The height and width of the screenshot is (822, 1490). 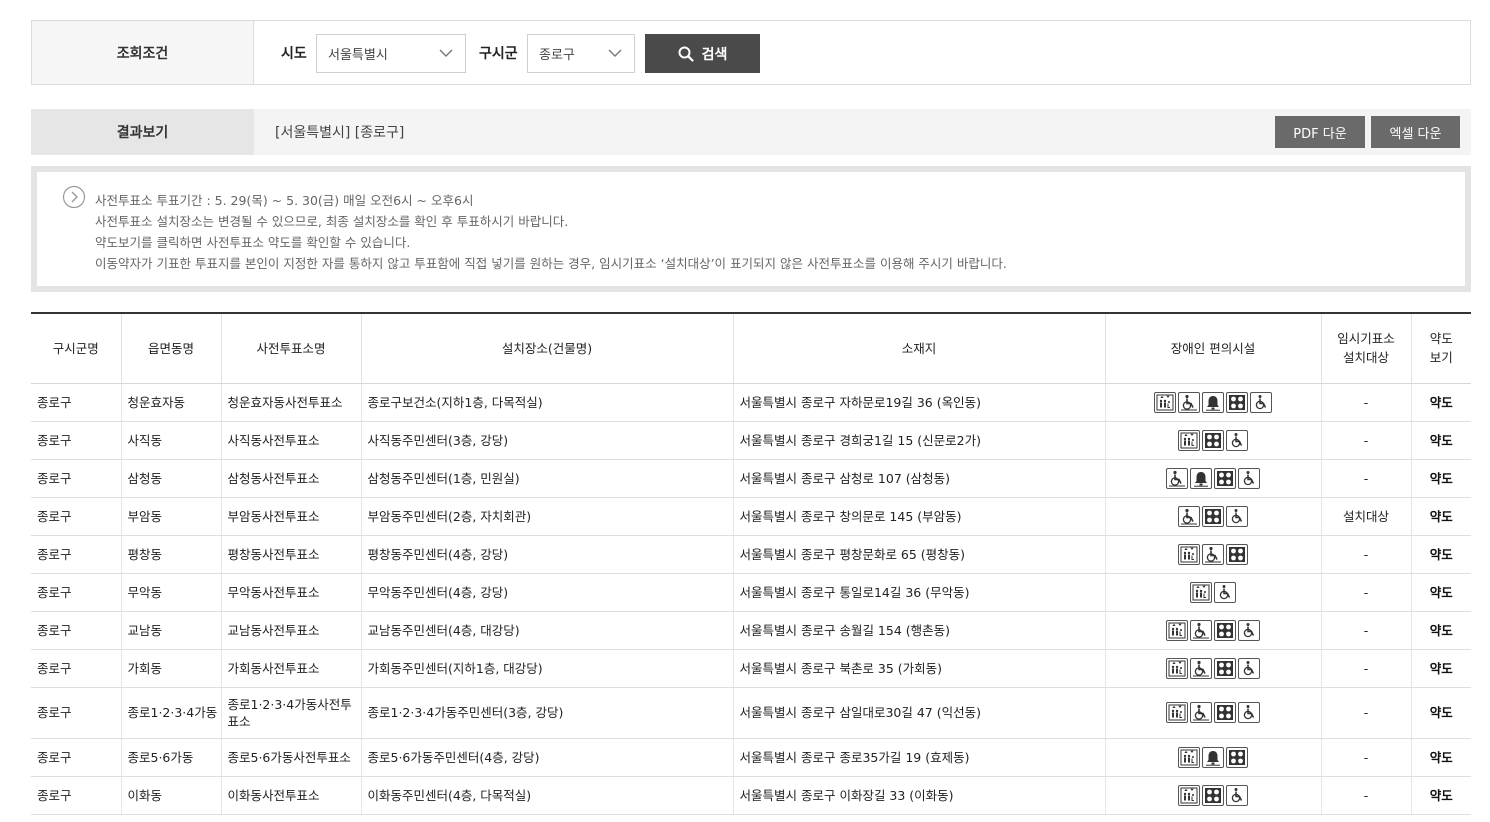 What do you see at coordinates (291, 478) in the screenshot?
I see `cell-station: 삼청동사전투표소` at bounding box center [291, 478].